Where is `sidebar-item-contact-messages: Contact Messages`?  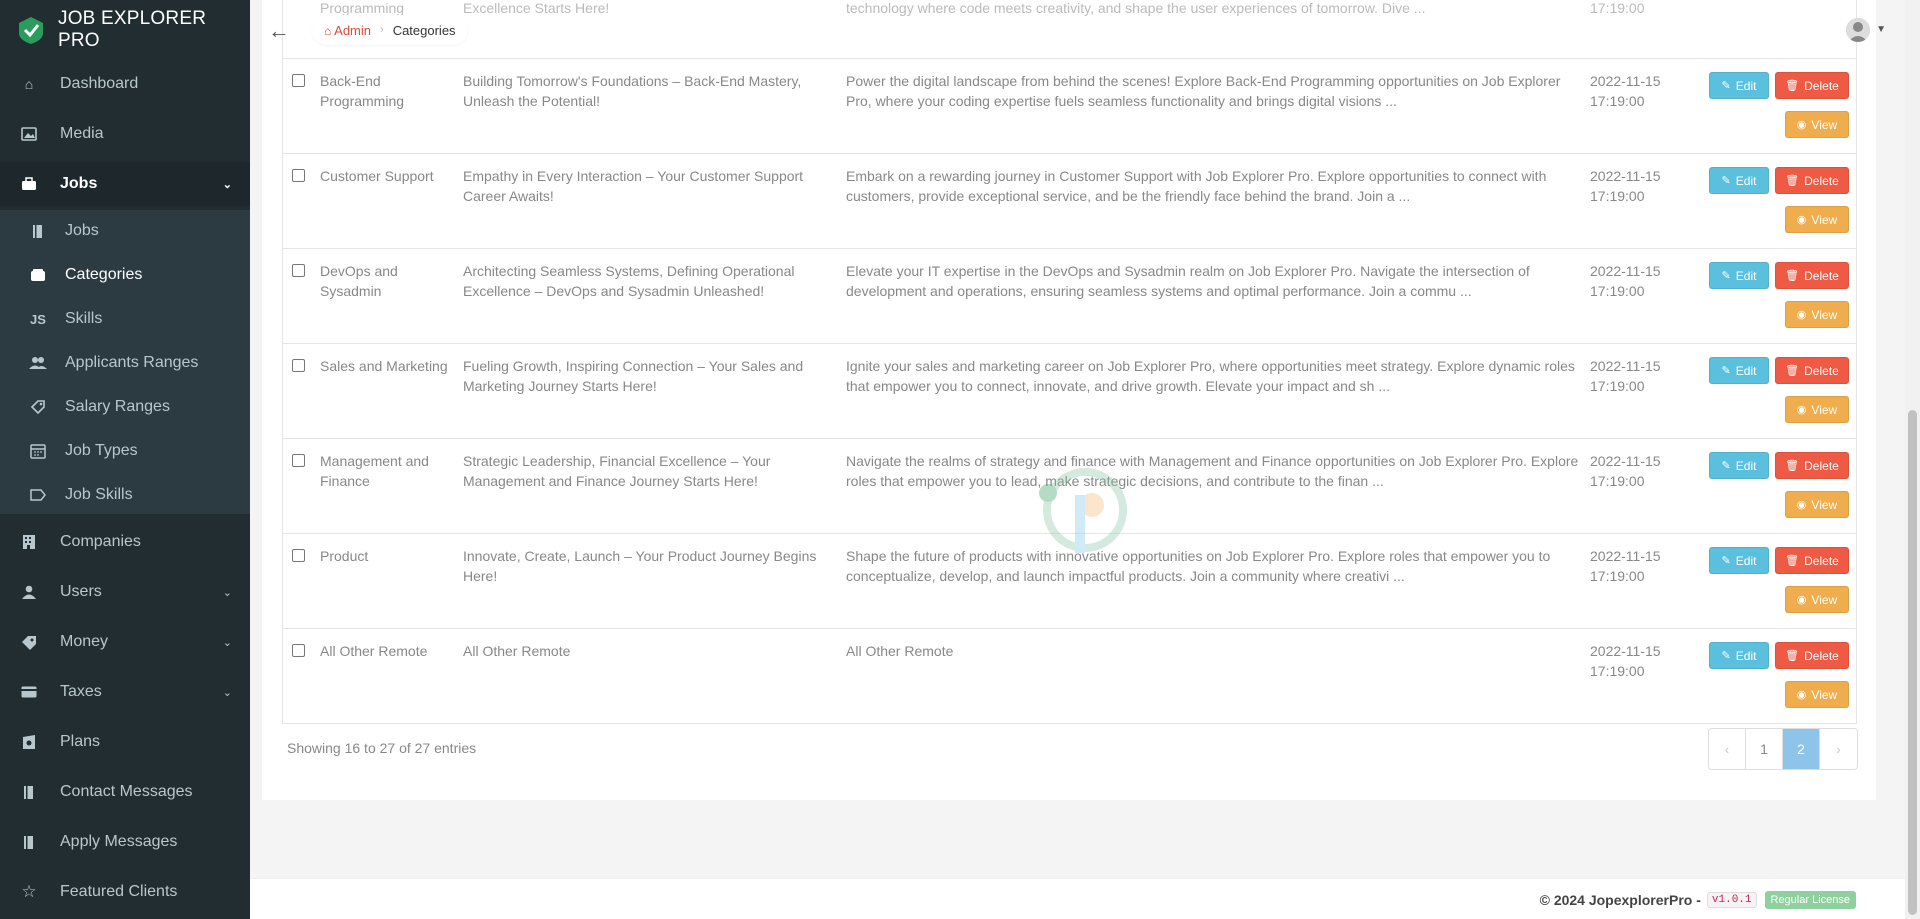 sidebar-item-contact-messages: Contact Messages is located at coordinates (125, 792).